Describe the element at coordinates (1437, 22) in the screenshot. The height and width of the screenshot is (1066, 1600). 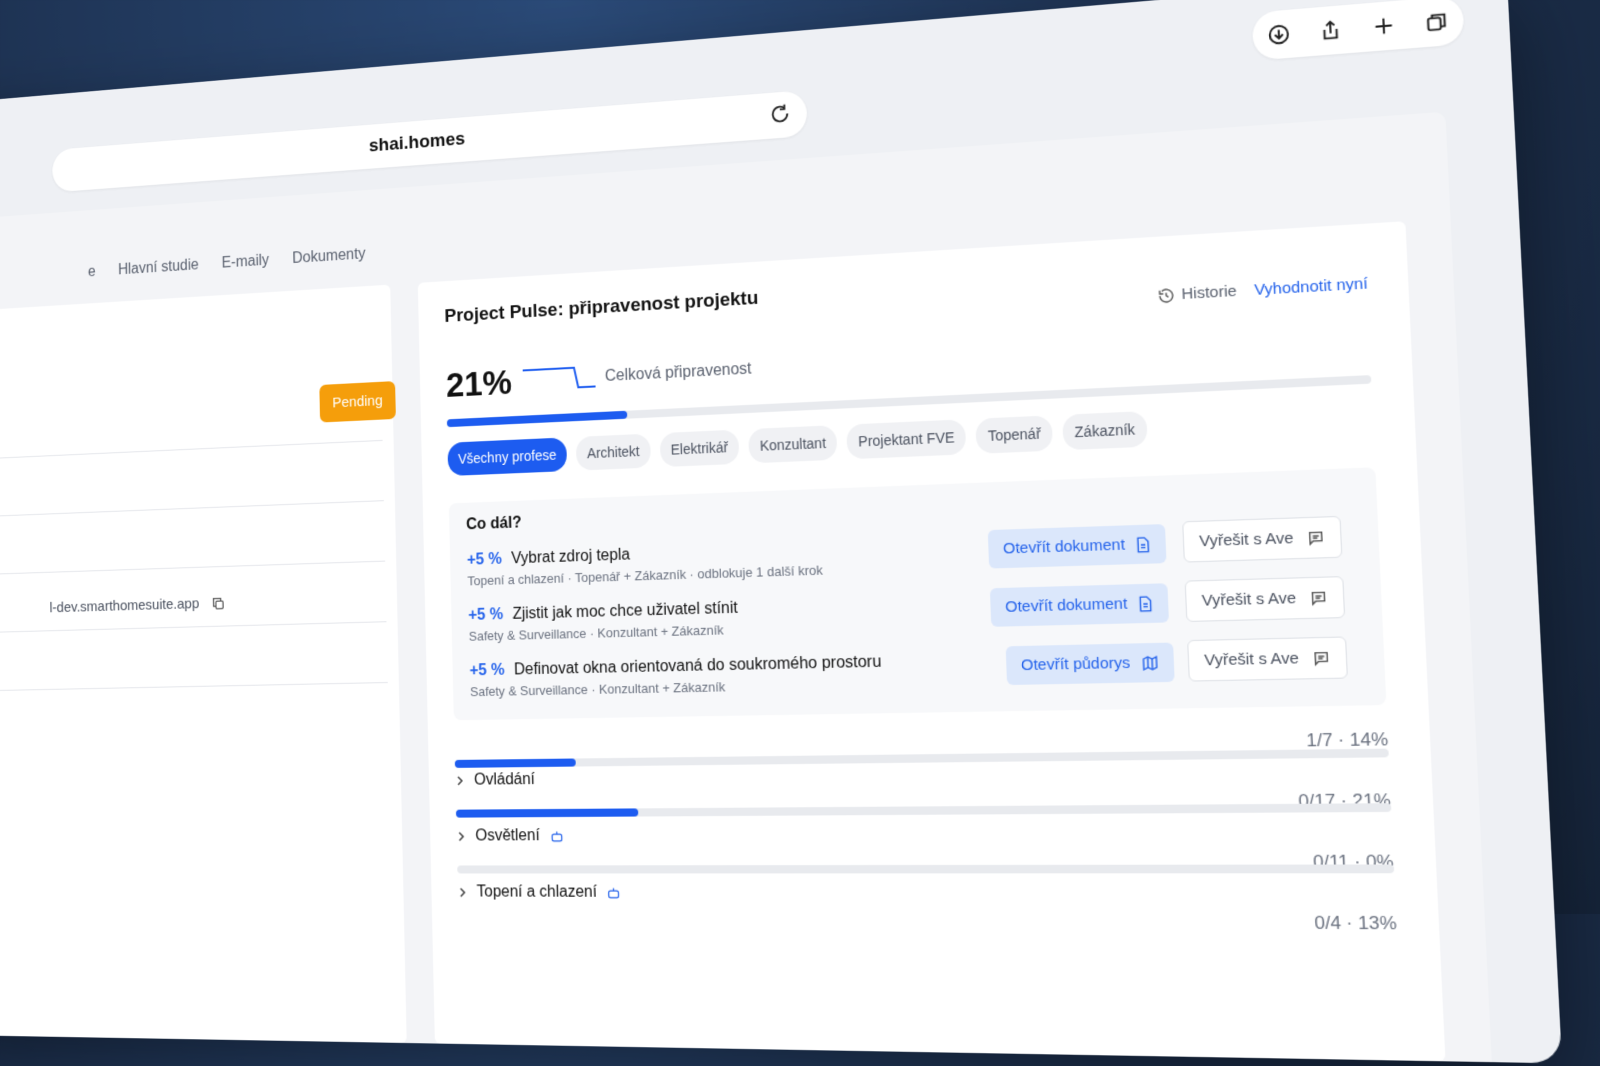
I see `tabs-icon` at that location.